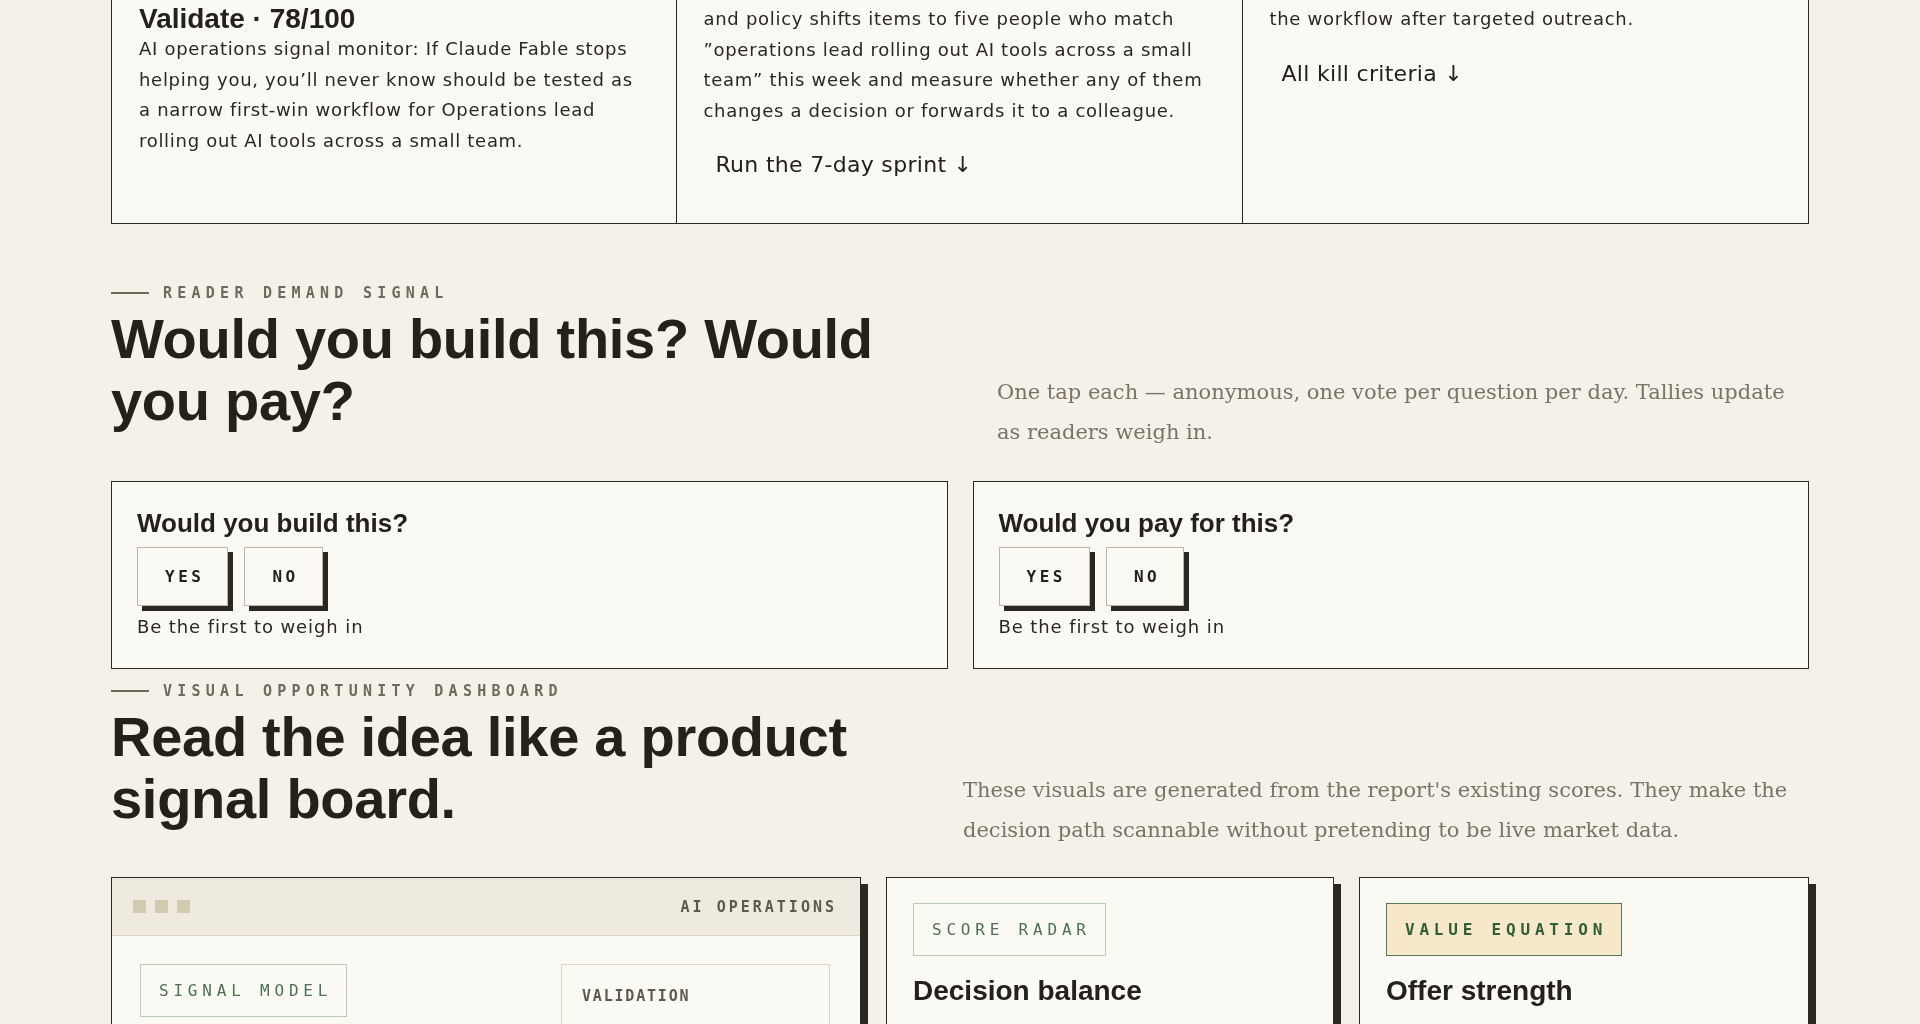 This screenshot has width=1920, height=1024. I want to click on section-heading: Would you build this? Would you pay?, so click(492, 370).